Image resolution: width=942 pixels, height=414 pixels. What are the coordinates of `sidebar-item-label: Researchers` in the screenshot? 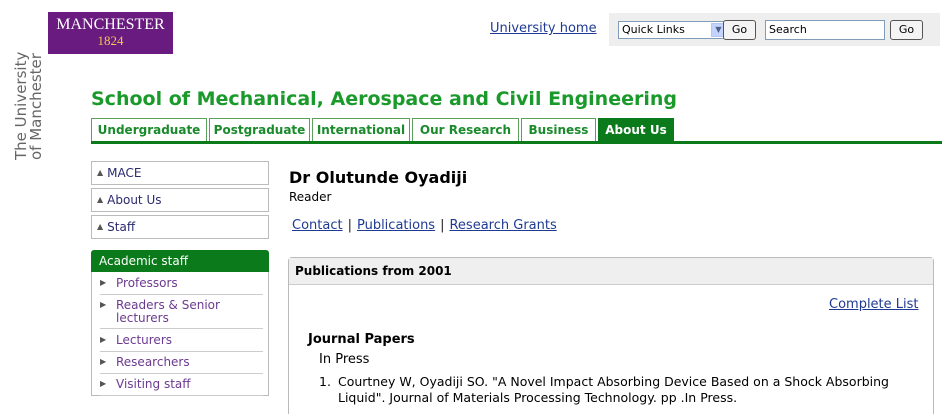 It's located at (153, 362).